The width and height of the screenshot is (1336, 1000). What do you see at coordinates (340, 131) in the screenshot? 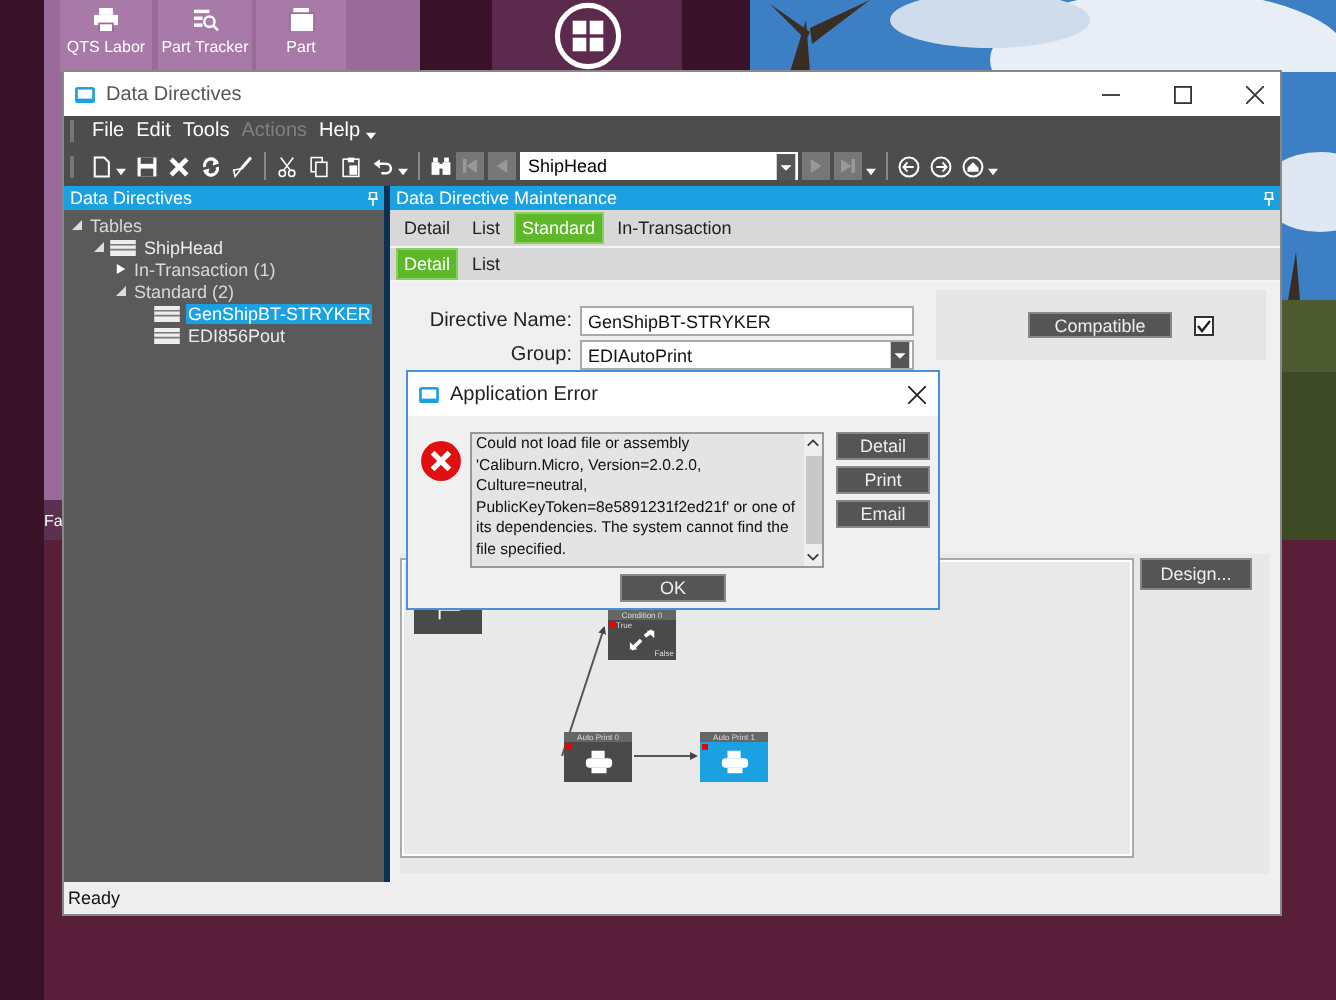
I see `menu-item: Help` at bounding box center [340, 131].